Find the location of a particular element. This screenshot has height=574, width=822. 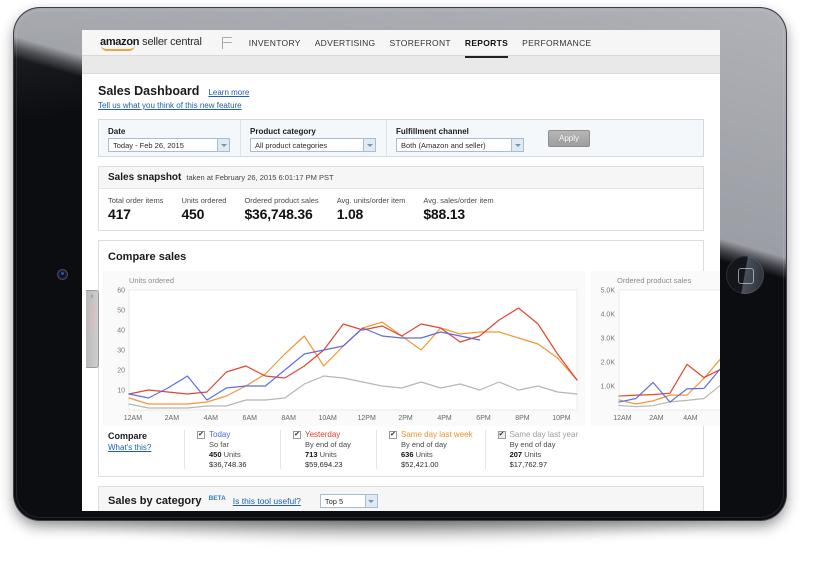

legend-item-today: Today So far 450 Units $36,748.36 is located at coordinates (232, 449).